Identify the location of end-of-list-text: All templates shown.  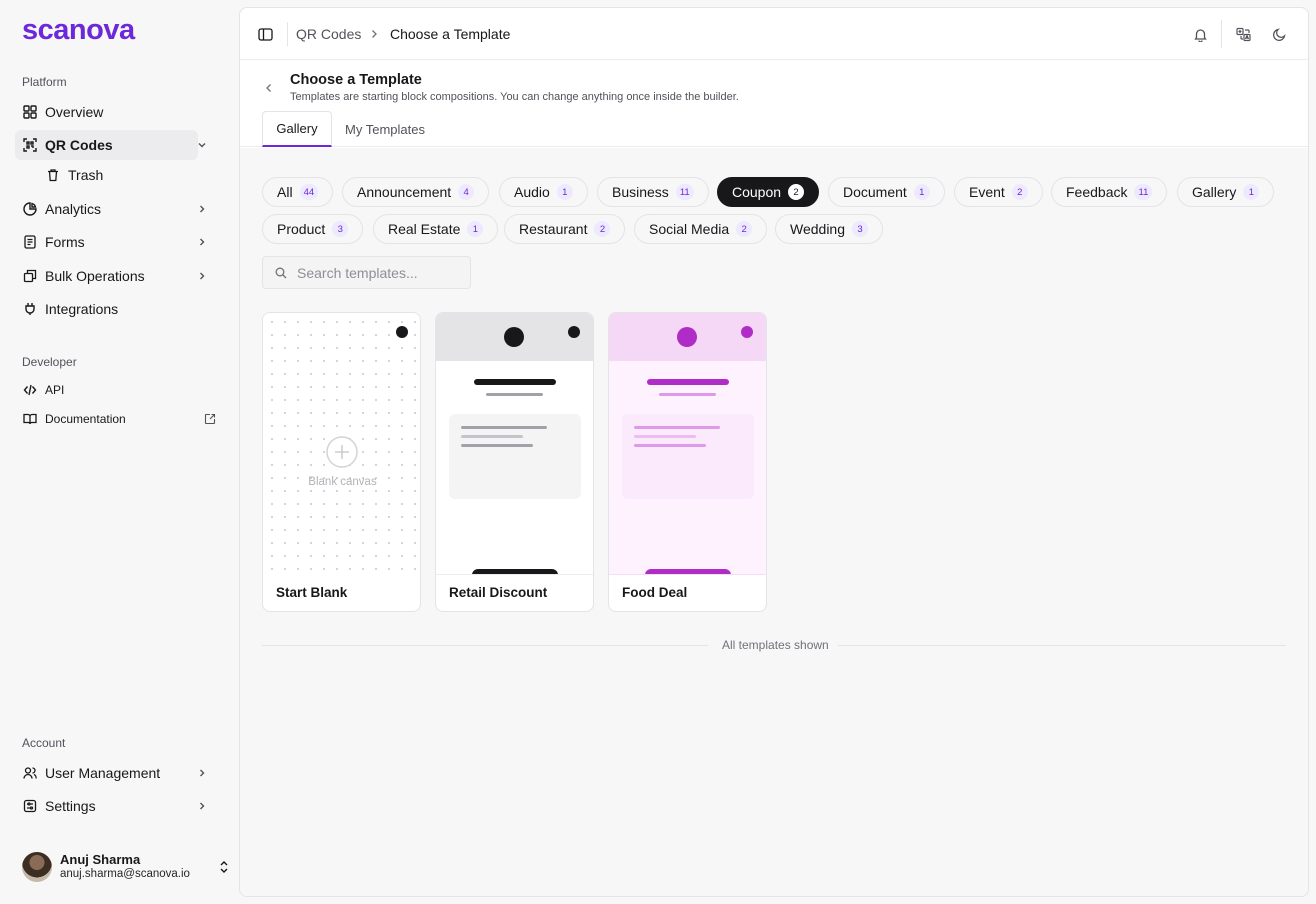
(775, 645).